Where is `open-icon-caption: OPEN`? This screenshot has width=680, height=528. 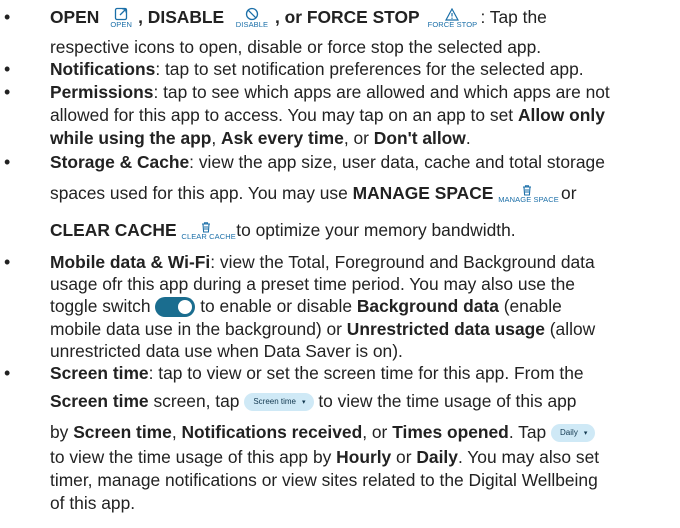 open-icon-caption: OPEN is located at coordinates (121, 25).